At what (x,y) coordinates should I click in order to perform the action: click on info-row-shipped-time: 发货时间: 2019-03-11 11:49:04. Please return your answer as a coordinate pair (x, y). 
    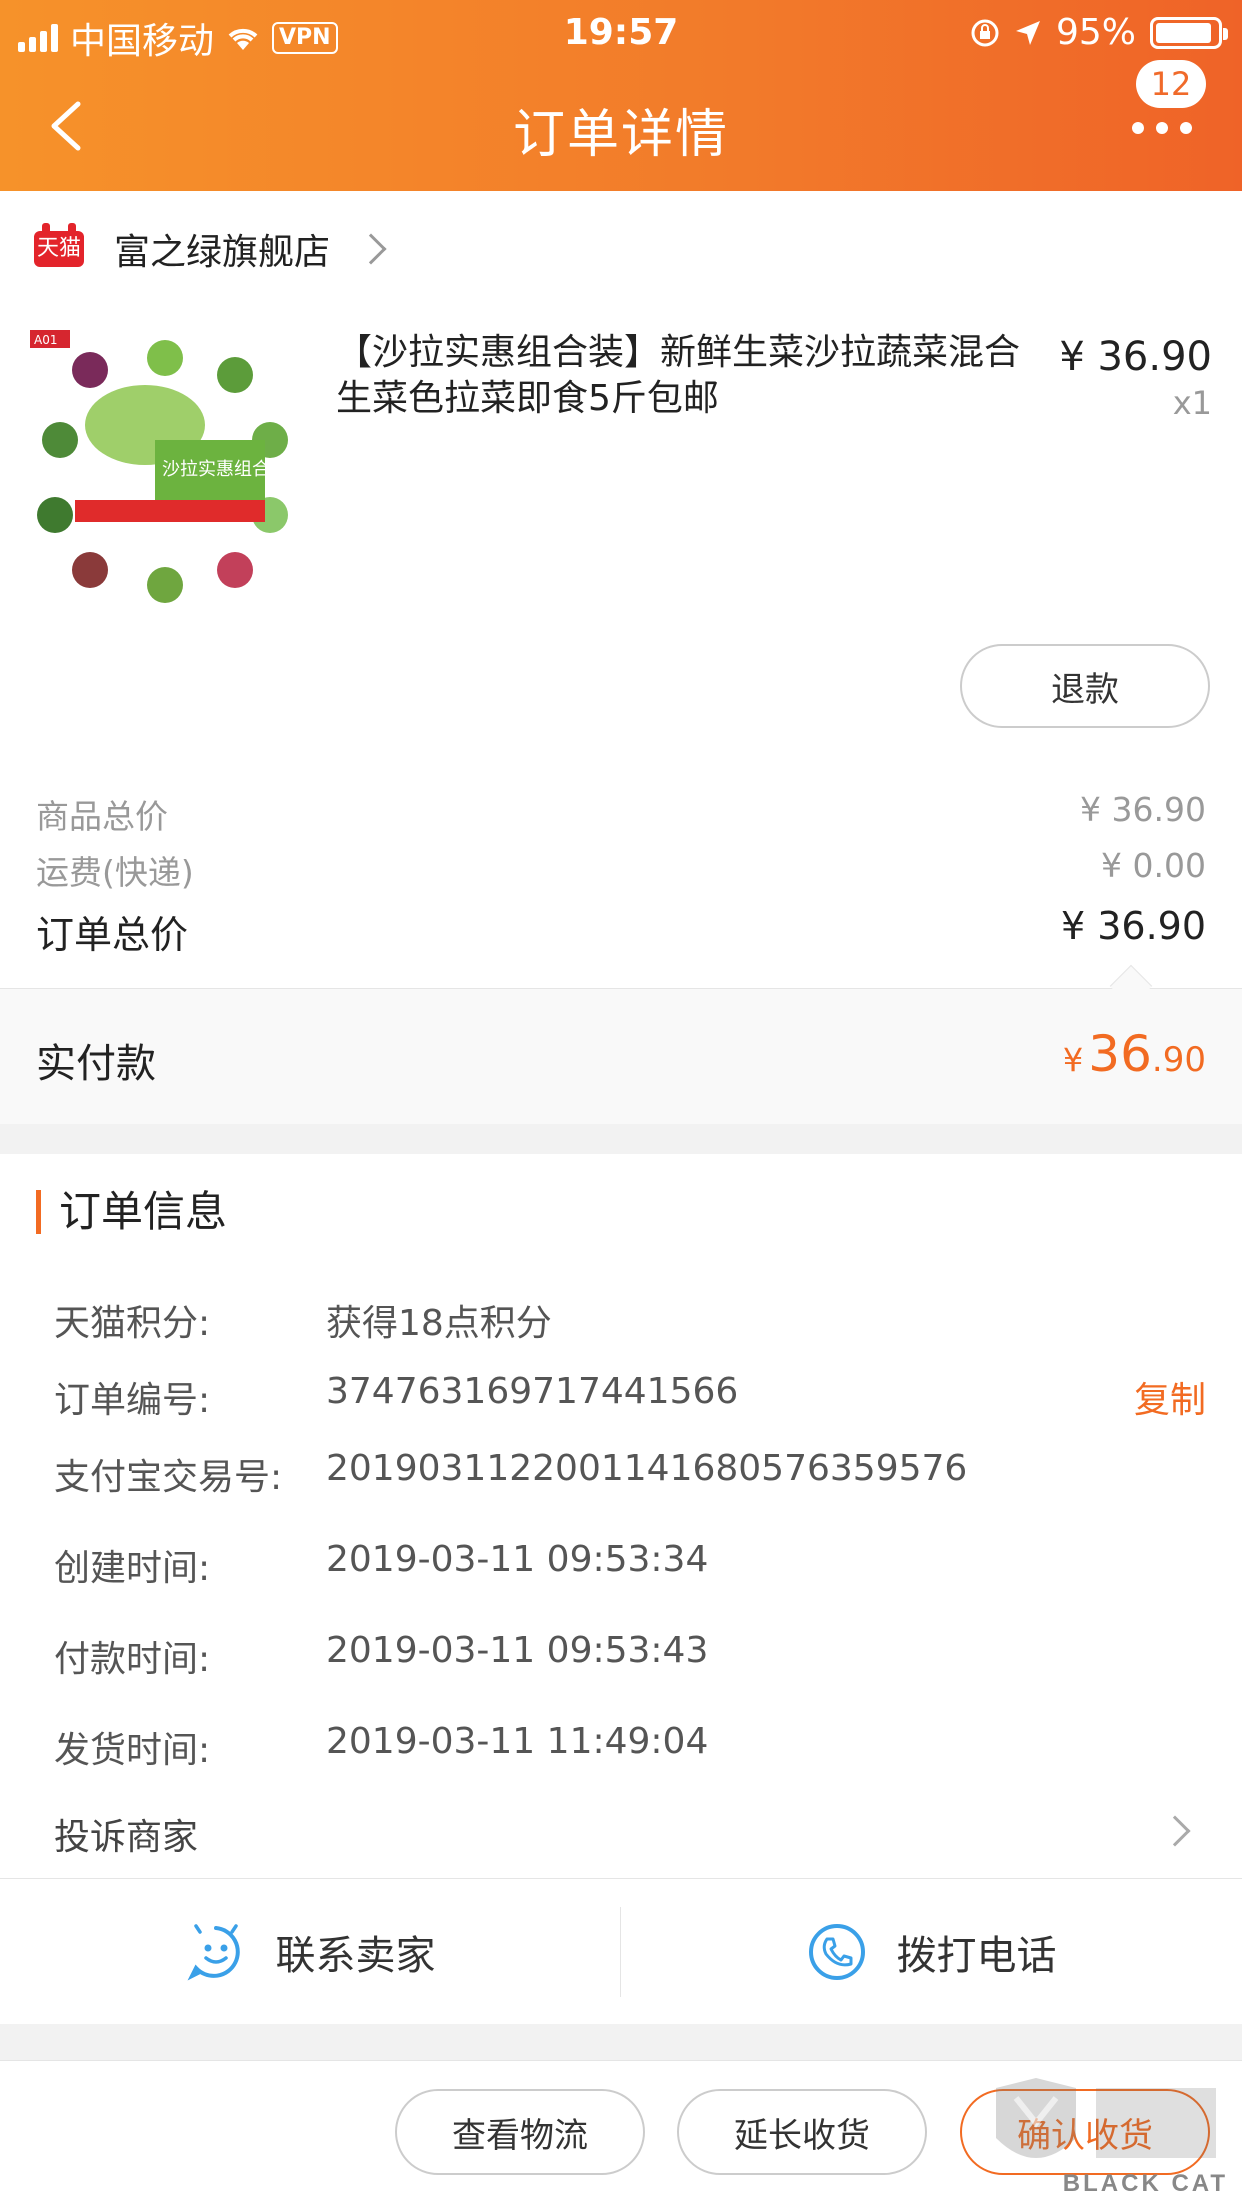
    Looking at the image, I should click on (630, 1747).